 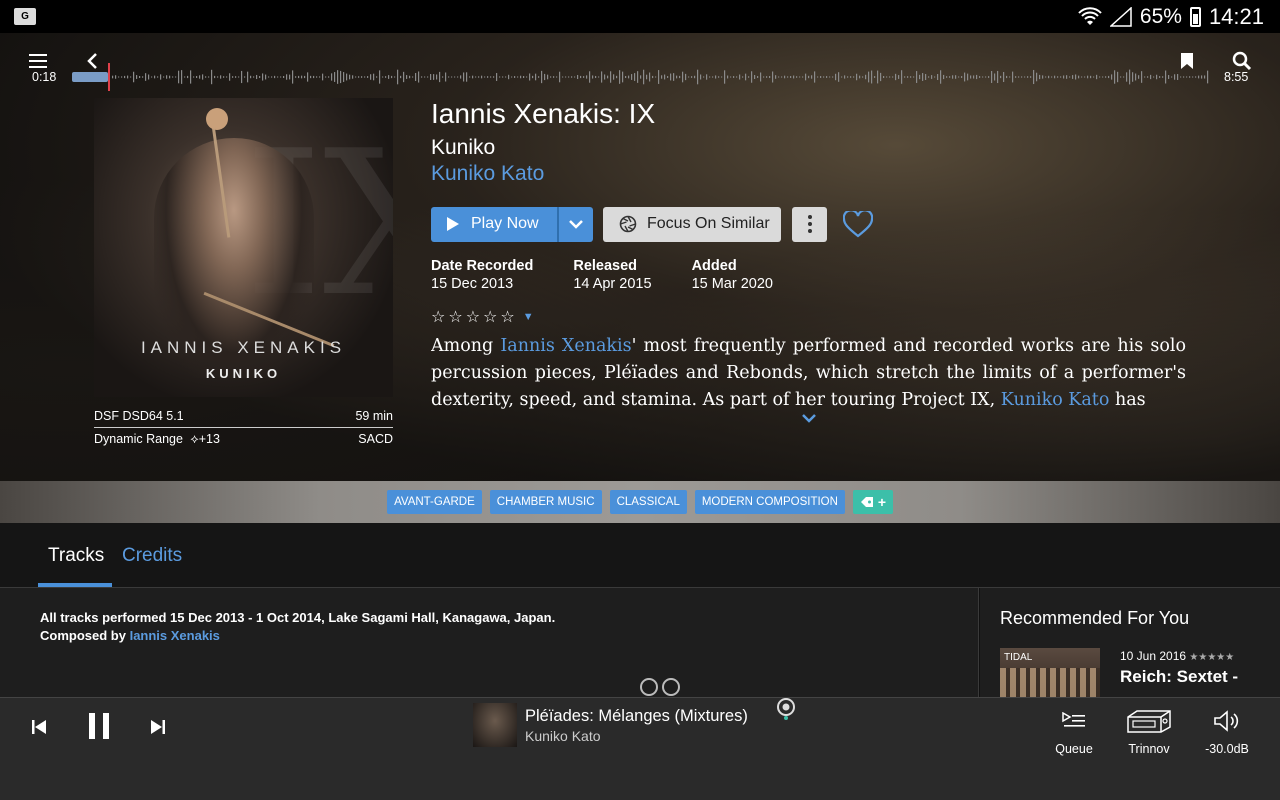 I want to click on next-track-button, so click(x=158, y=727).